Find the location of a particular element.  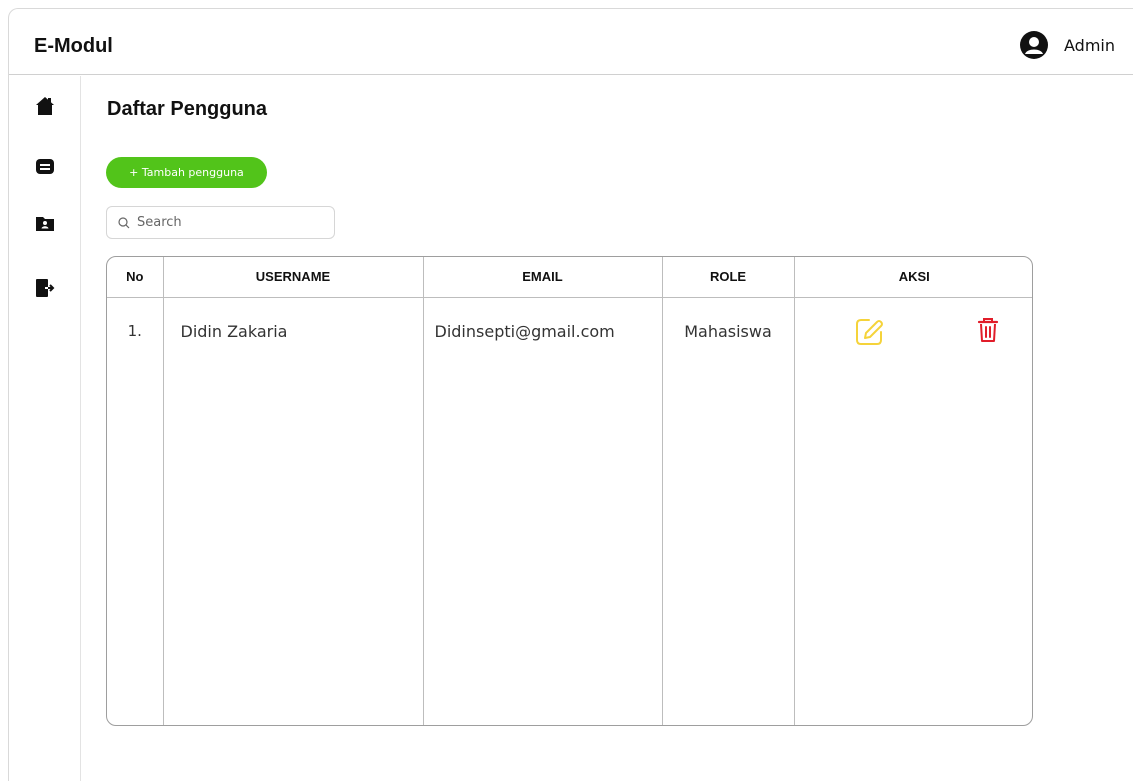

home-icon is located at coordinates (45, 106).